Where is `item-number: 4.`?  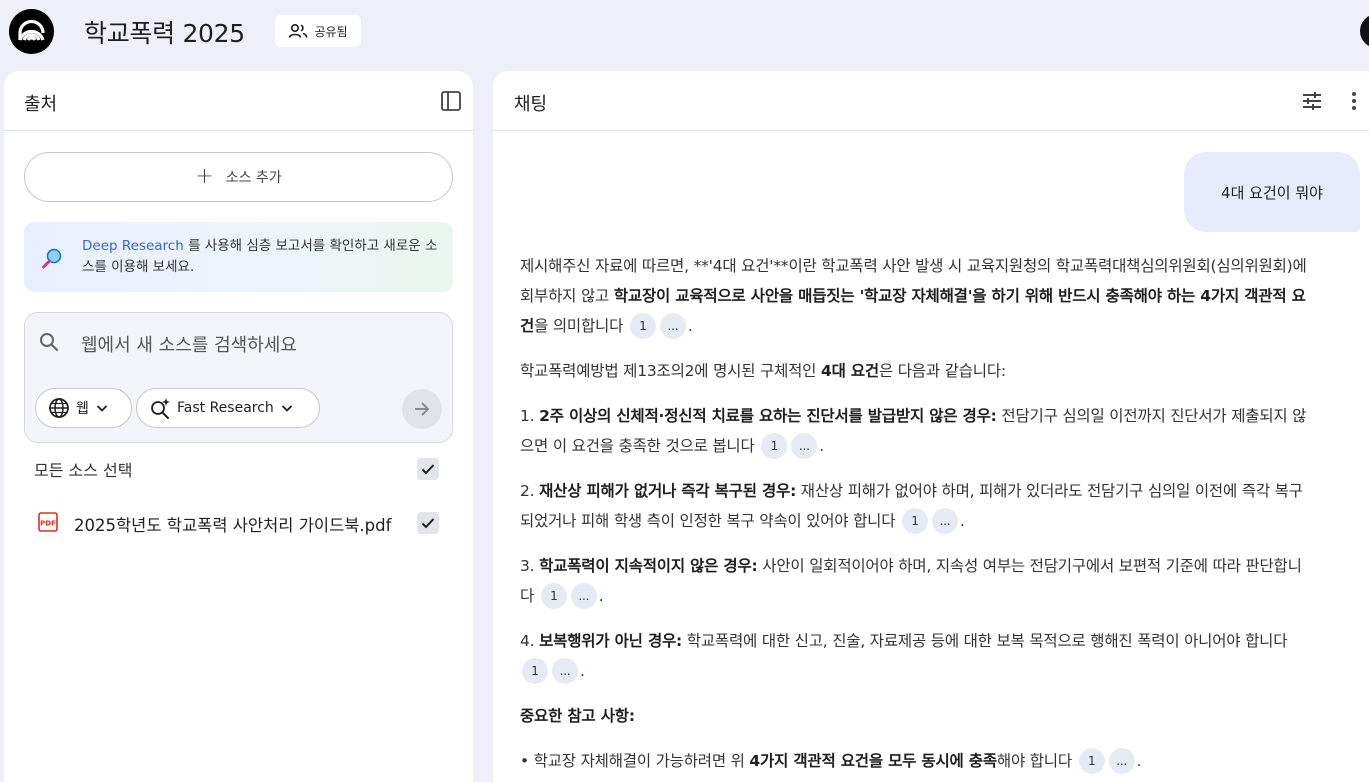 item-number: 4. is located at coordinates (530, 641).